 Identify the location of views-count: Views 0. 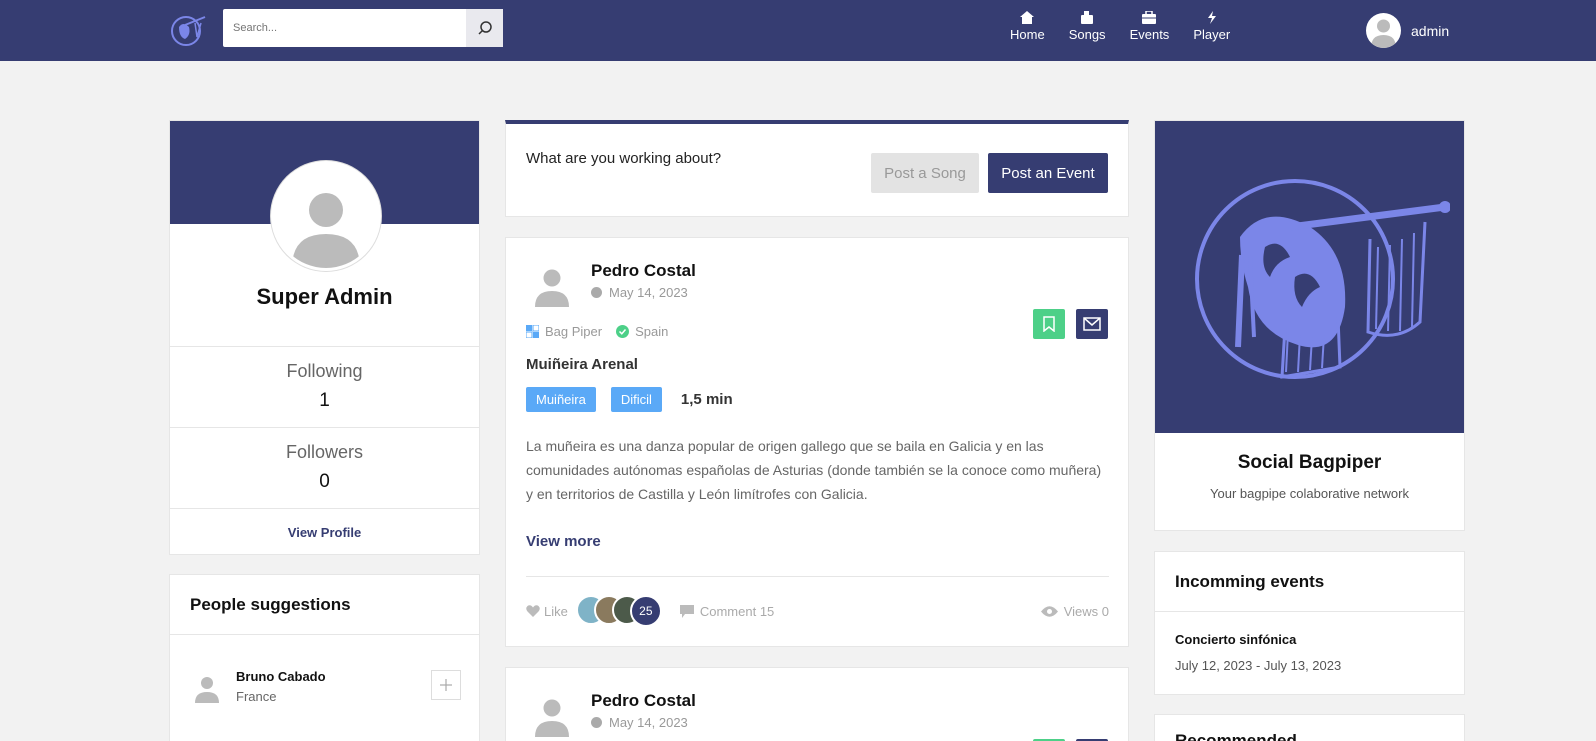
(1074, 611).